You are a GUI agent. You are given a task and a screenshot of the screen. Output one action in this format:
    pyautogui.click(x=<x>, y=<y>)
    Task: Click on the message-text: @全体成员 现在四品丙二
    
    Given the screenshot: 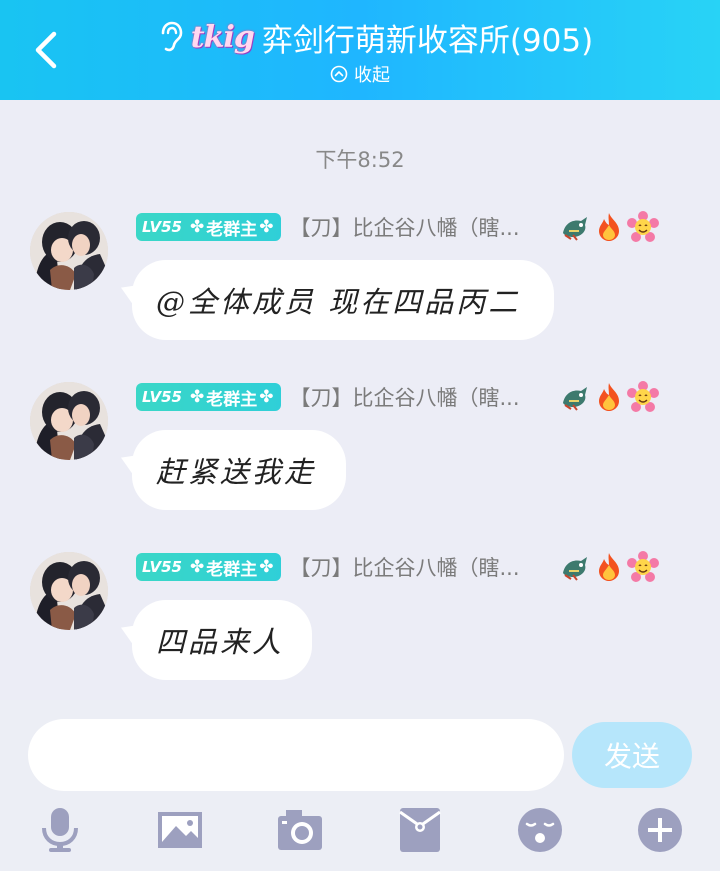 What is the action you would take?
    pyautogui.click(x=338, y=302)
    